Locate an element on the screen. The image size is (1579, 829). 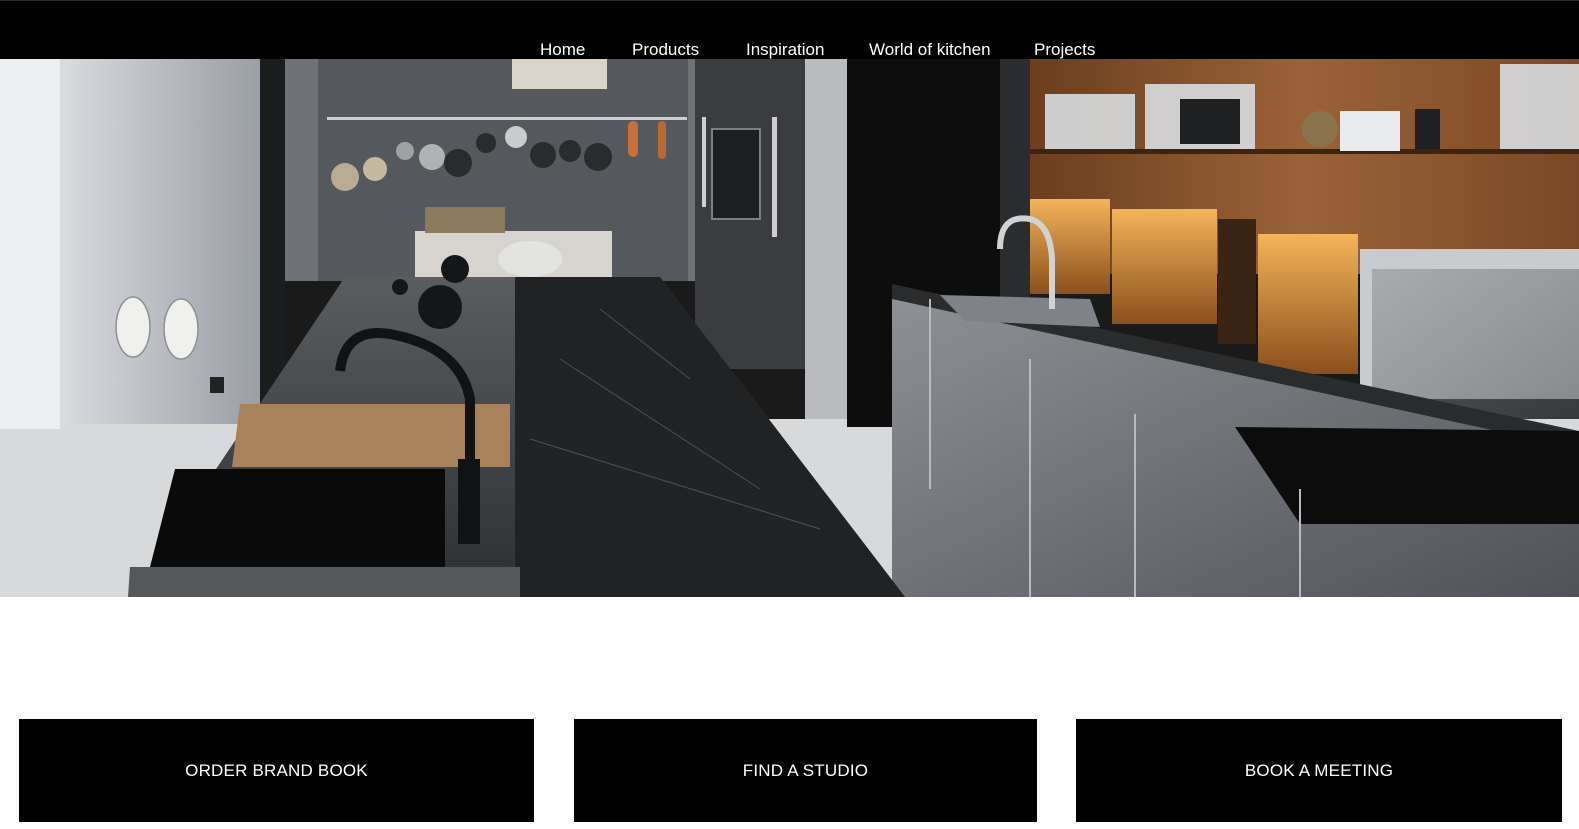
nav-inspiration-link: Inspiration is located at coordinates (785, 50).